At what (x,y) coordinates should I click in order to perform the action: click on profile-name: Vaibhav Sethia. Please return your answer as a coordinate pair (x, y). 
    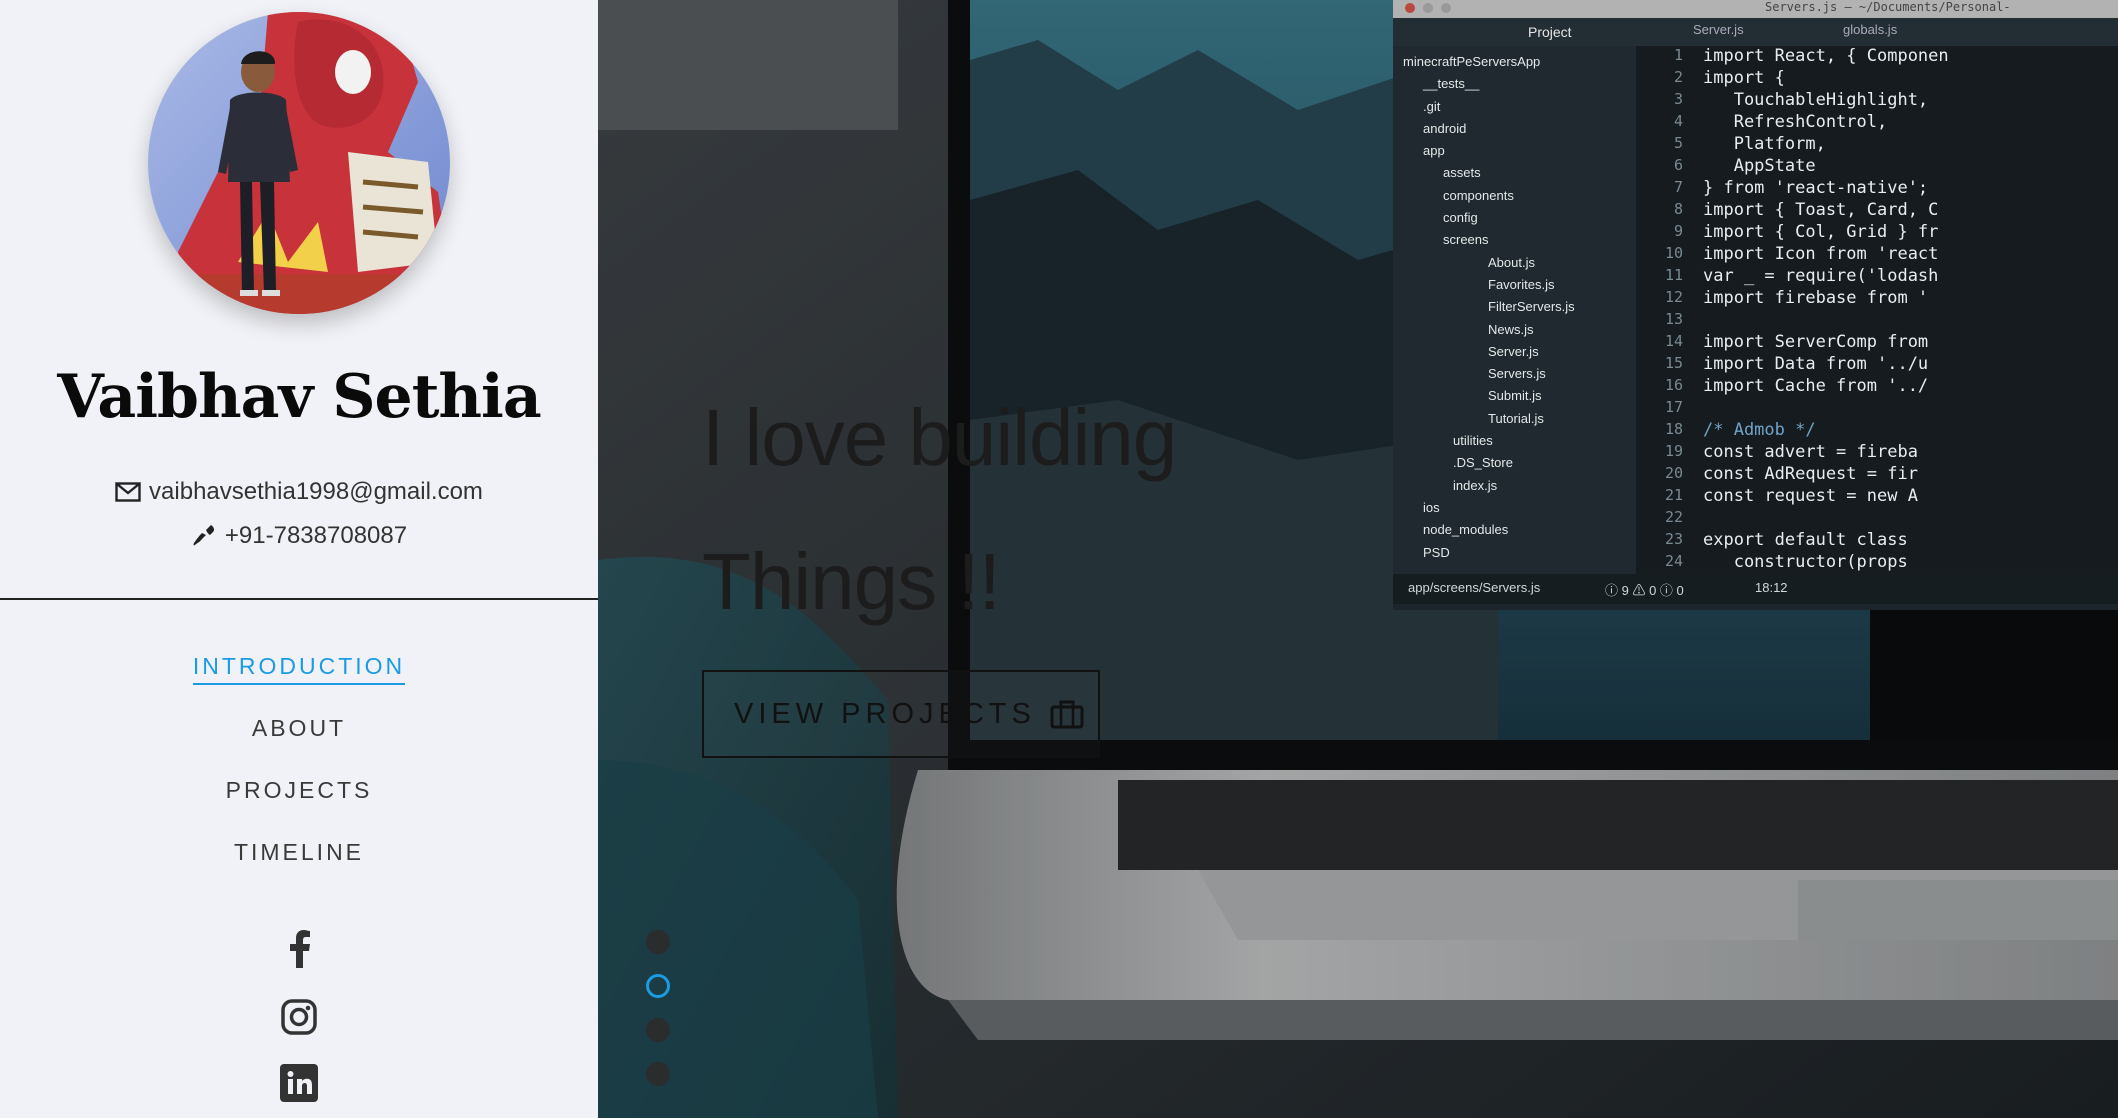
    Looking at the image, I should click on (299, 397).